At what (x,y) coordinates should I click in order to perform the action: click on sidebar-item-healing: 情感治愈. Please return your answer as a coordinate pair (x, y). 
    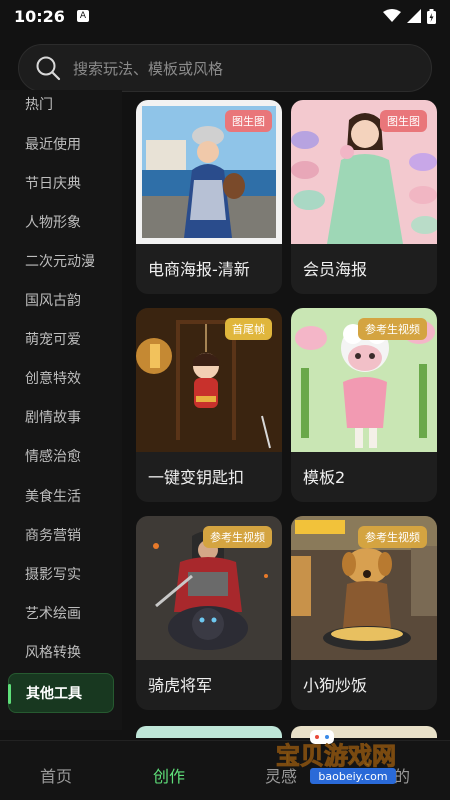
    Looking at the image, I should click on (53, 456).